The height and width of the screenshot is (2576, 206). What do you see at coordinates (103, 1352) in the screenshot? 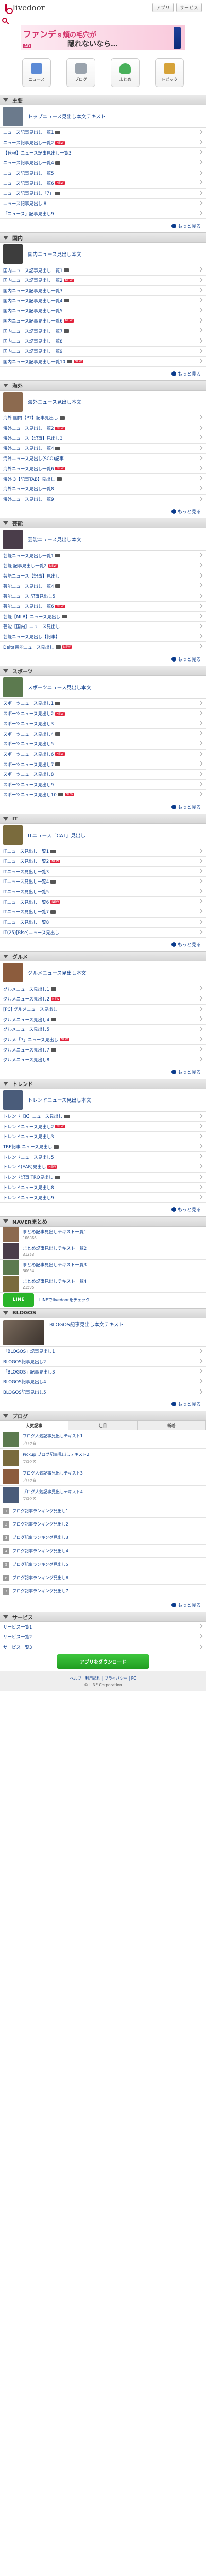
I see `blogos-row: 「BLOGOS」記事見出し1` at bounding box center [103, 1352].